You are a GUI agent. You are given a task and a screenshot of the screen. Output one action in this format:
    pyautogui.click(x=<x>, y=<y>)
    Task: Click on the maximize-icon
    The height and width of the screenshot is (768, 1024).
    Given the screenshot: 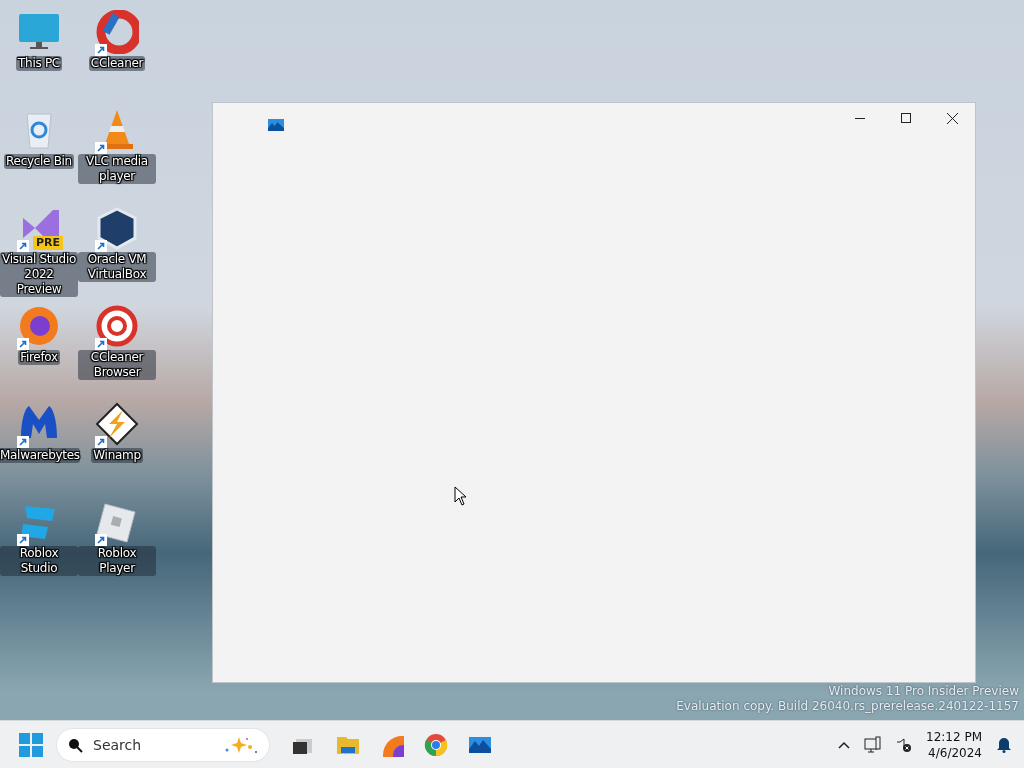 What is the action you would take?
    pyautogui.click(x=906, y=118)
    